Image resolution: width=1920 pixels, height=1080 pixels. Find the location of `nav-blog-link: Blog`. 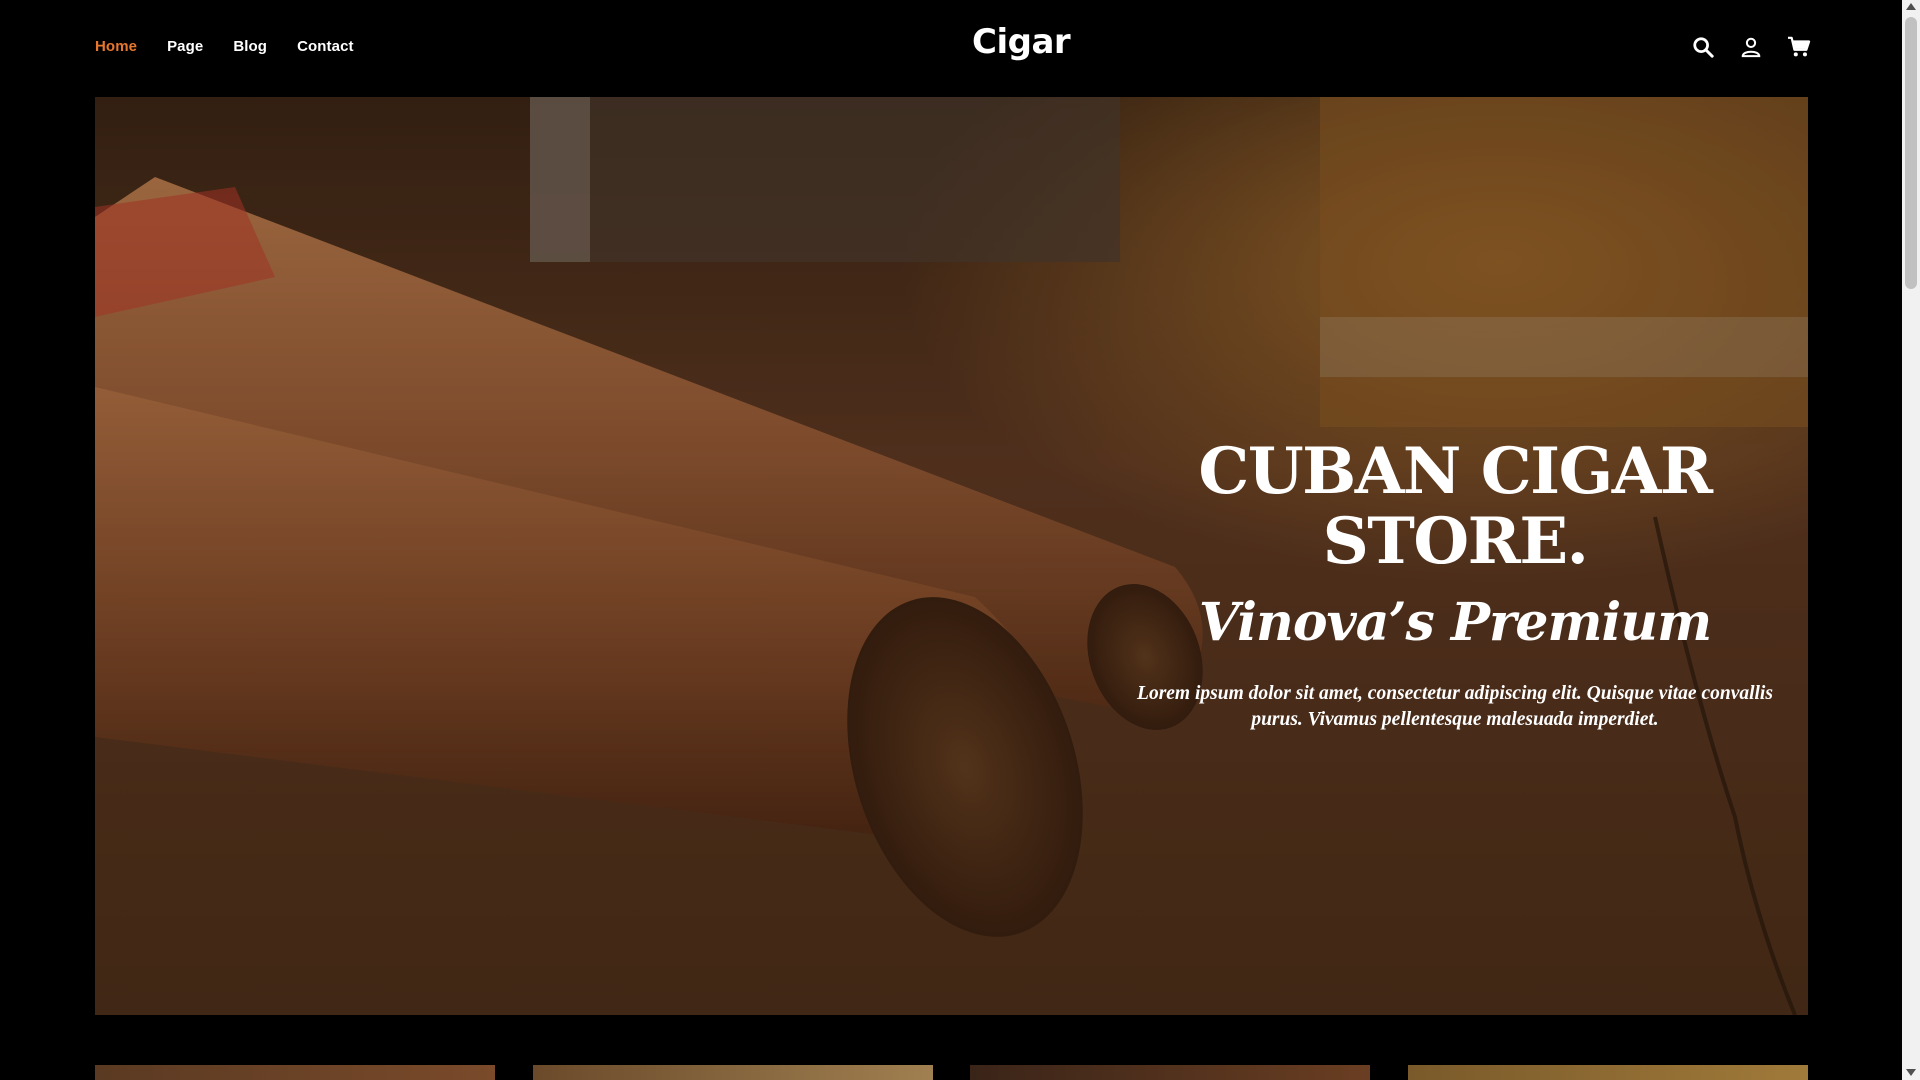

nav-blog-link: Blog is located at coordinates (250, 46).